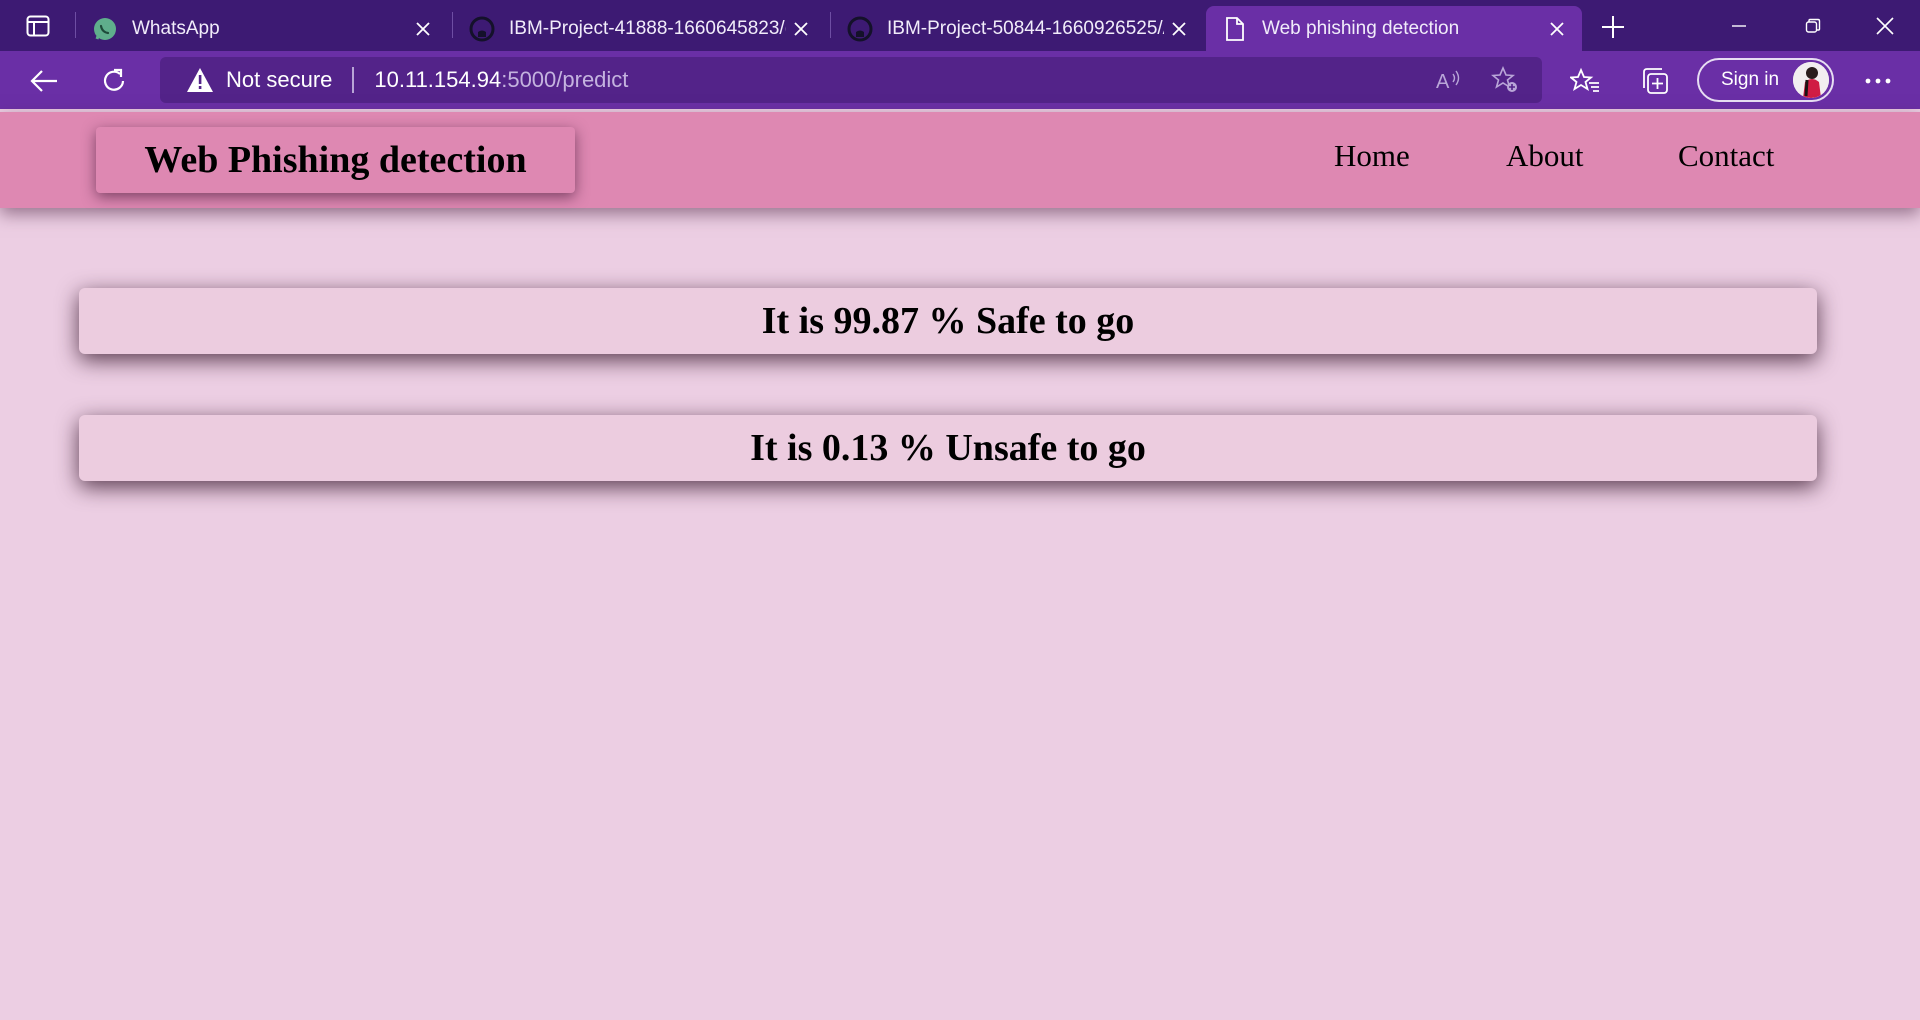 The image size is (1920, 1020). I want to click on address-bar: Not secure 10.11.154.94:5000/predict A, so click(851, 80).